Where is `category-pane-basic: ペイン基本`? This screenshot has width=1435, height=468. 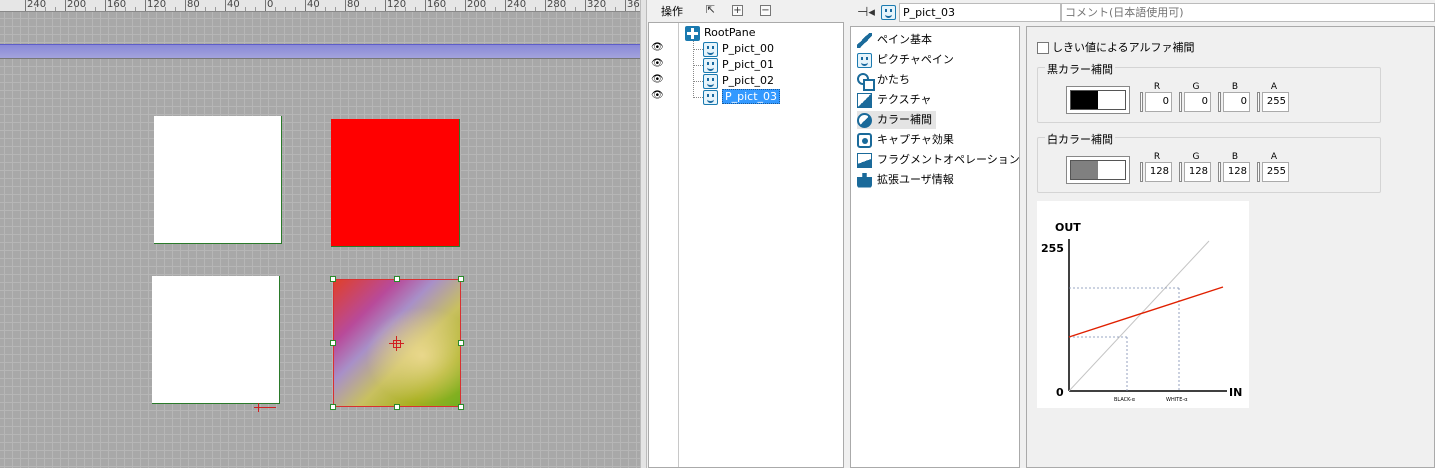 category-pane-basic: ペイン基本 is located at coordinates (894, 40).